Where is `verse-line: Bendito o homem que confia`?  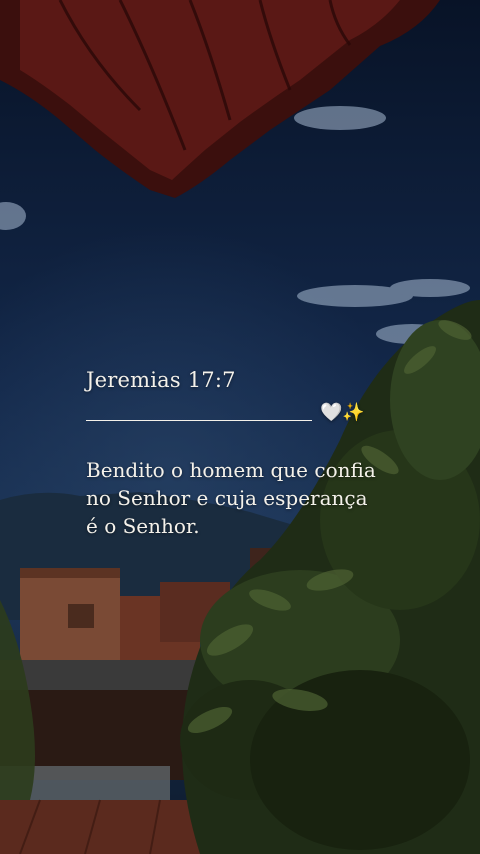 verse-line: Bendito o homem que confia is located at coordinates (231, 470).